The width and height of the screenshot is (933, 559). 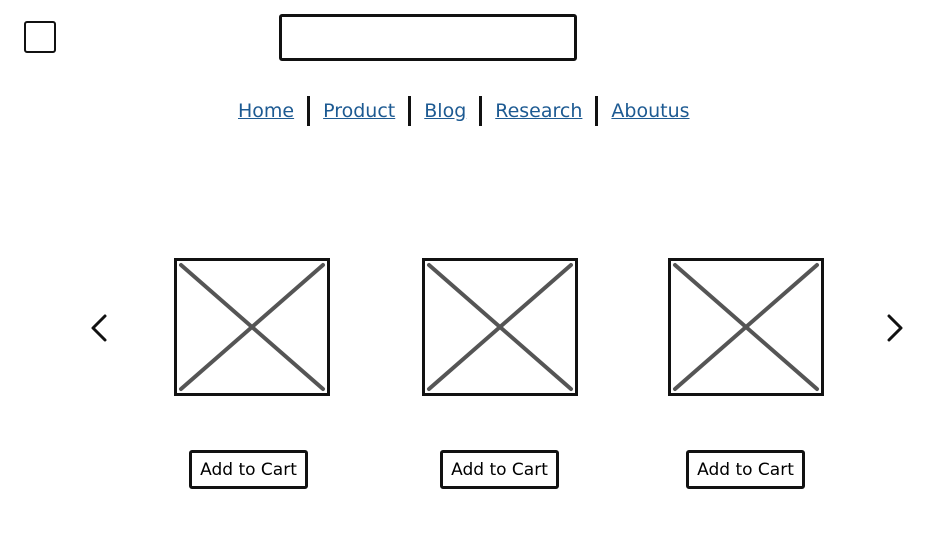 I want to click on add-to-cart-button-1: Add to Cart, so click(x=248, y=469).